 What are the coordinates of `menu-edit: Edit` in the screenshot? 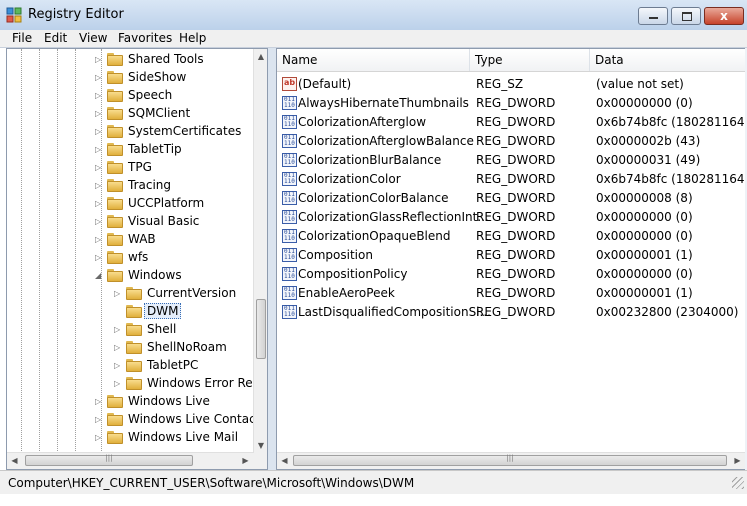 It's located at (55, 38).